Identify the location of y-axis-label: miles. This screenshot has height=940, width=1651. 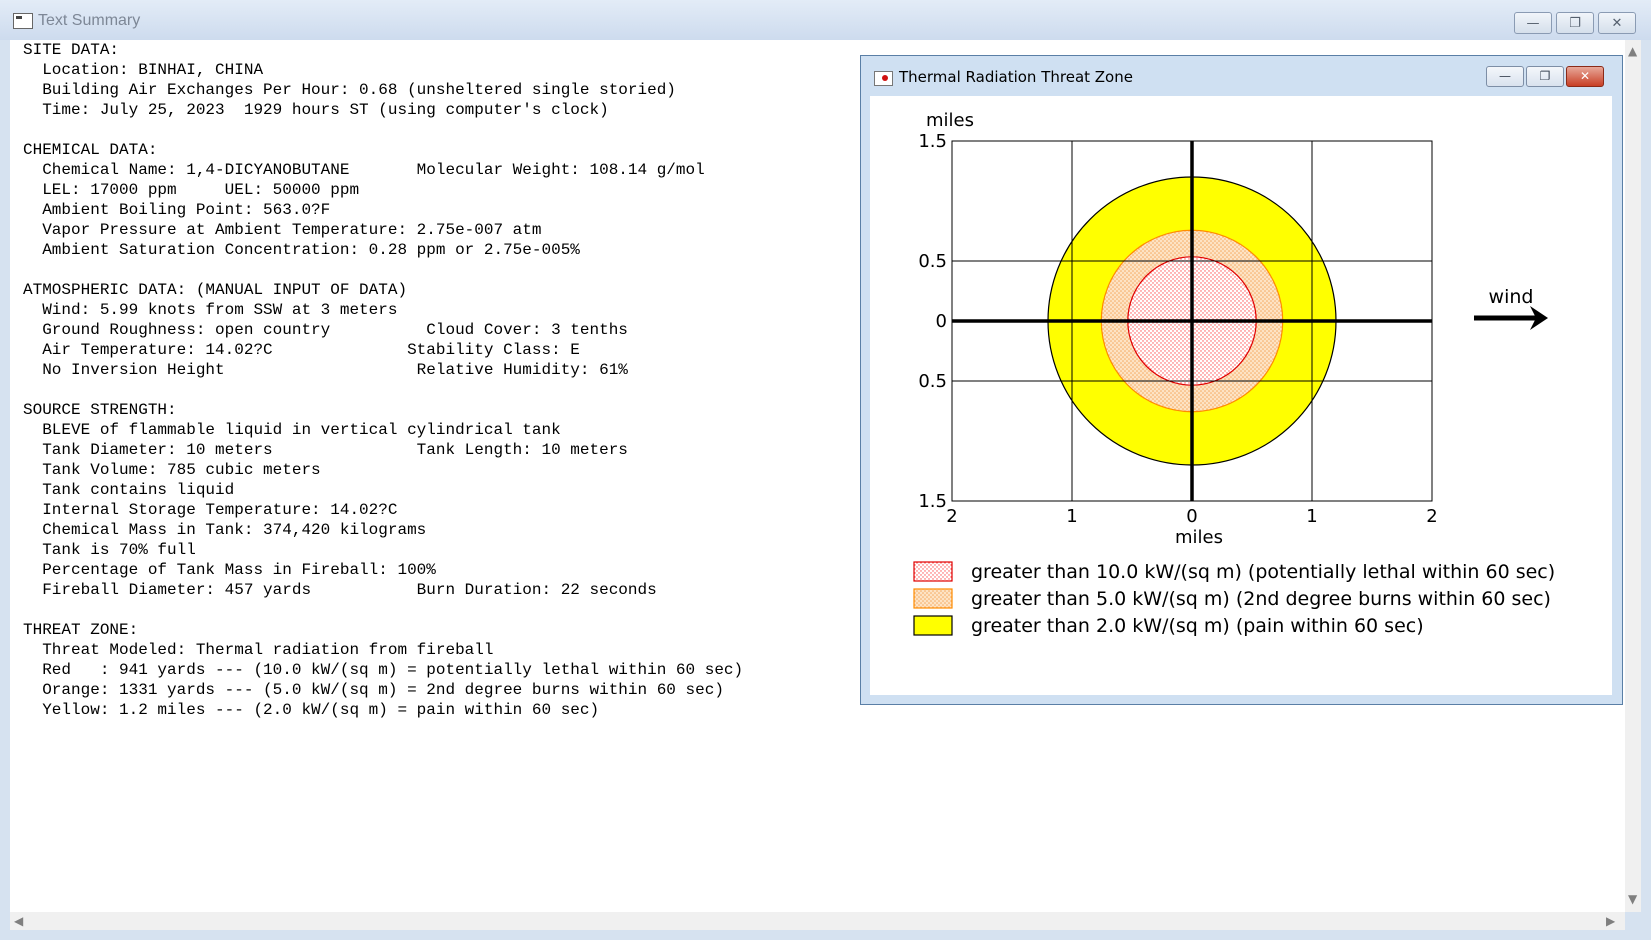
(950, 120).